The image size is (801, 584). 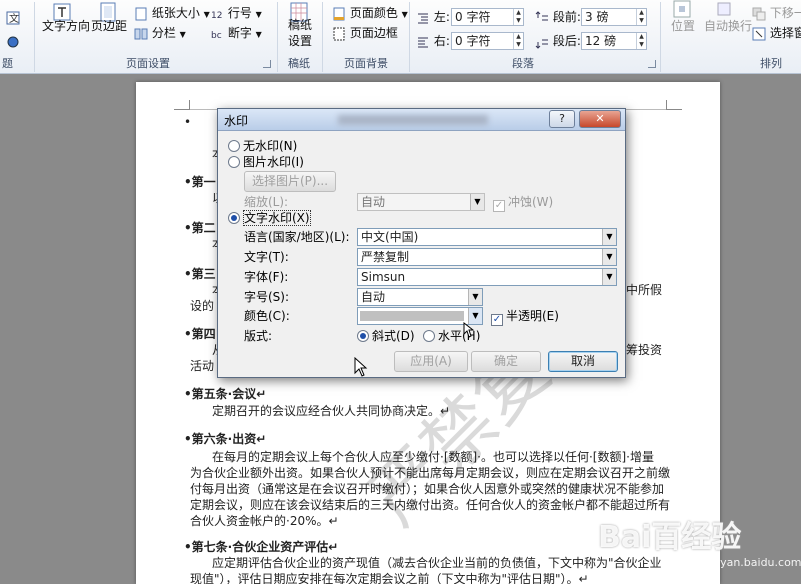 I want to click on font-value: Simsun, so click(x=383, y=277).